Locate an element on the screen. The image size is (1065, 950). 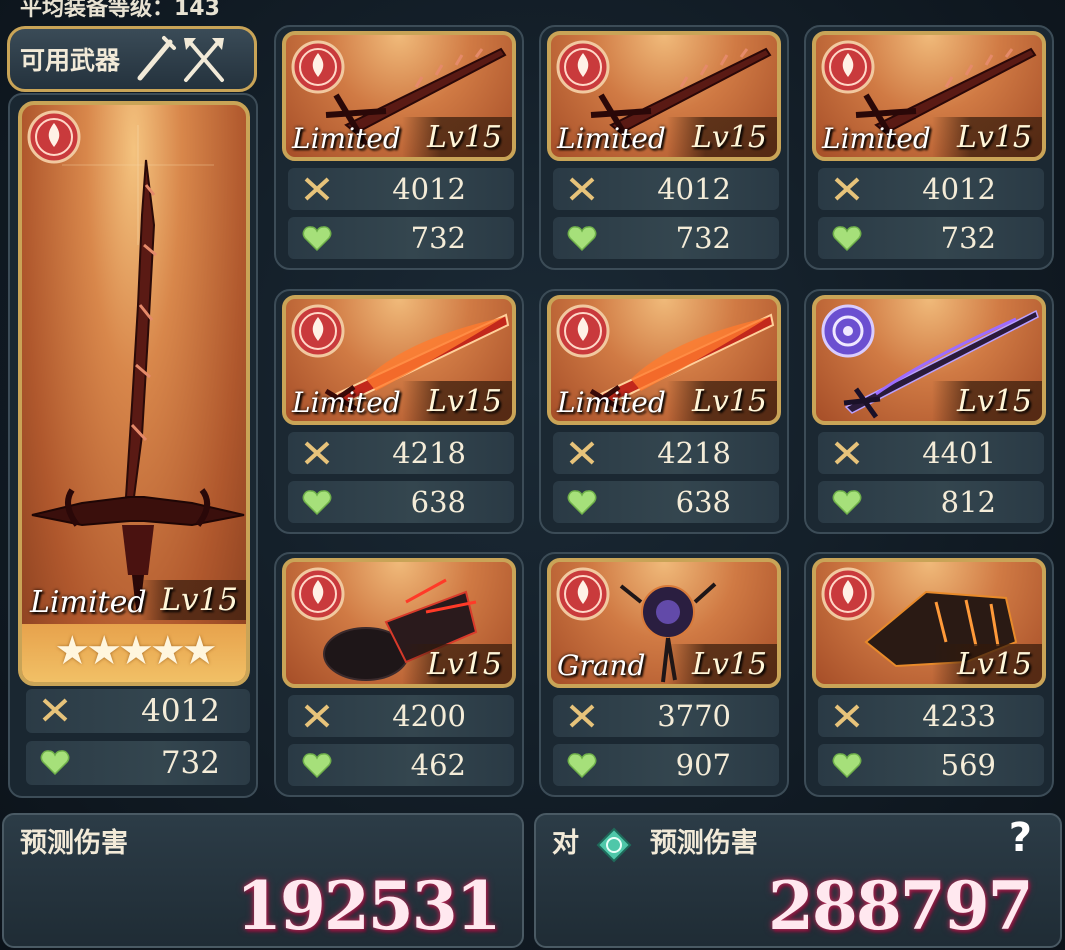
attack-stat: 4401 is located at coordinates (931, 453).